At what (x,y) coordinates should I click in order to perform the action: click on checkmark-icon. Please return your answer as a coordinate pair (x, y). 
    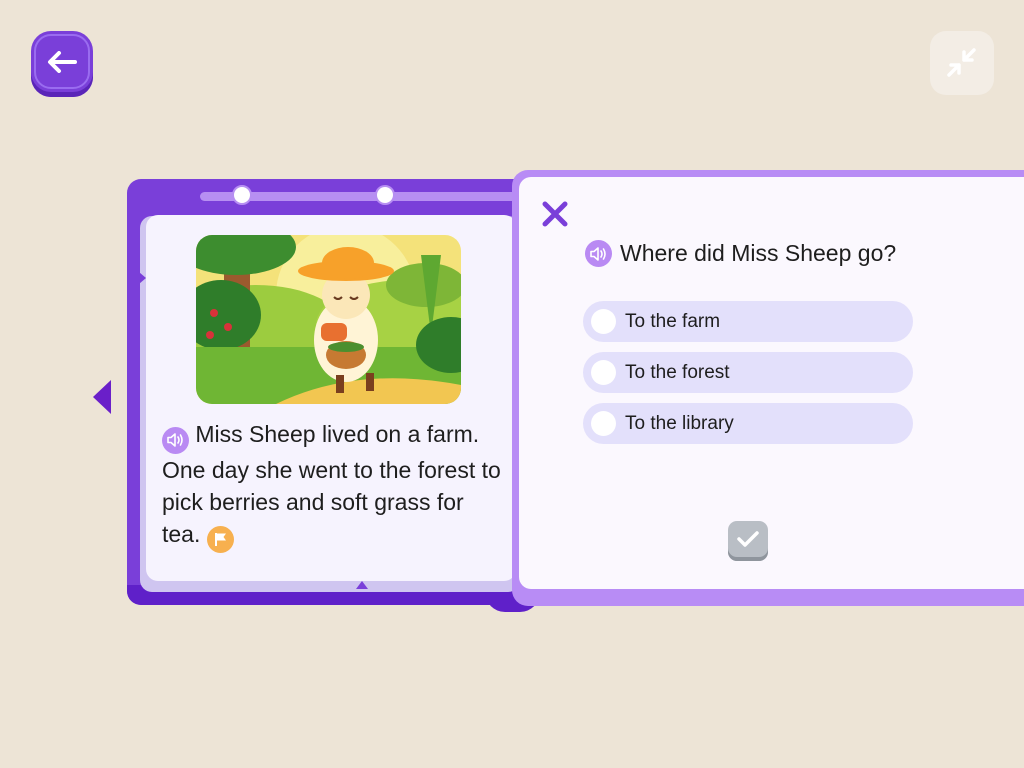
    Looking at the image, I should click on (748, 539).